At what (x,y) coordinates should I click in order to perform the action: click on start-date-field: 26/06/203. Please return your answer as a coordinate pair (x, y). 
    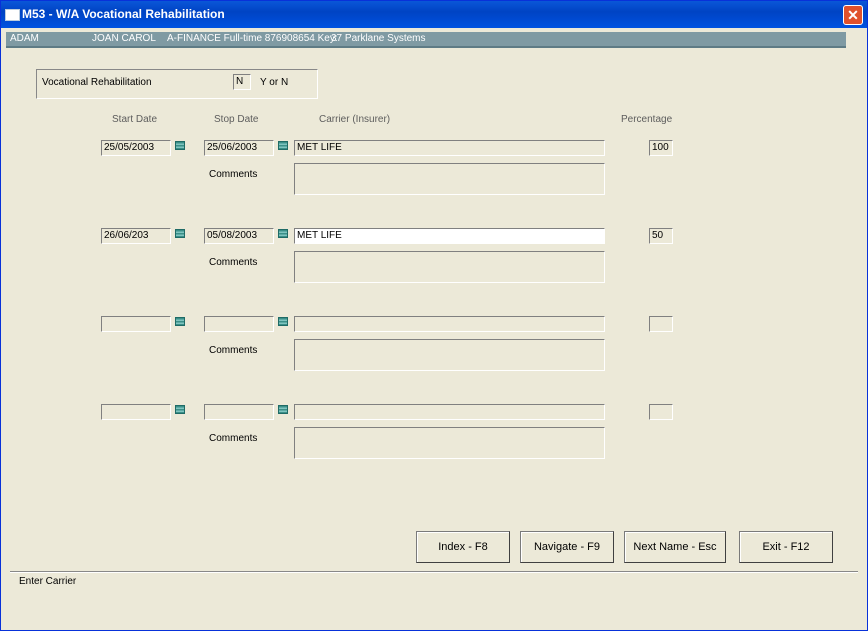
    Looking at the image, I should click on (136, 236).